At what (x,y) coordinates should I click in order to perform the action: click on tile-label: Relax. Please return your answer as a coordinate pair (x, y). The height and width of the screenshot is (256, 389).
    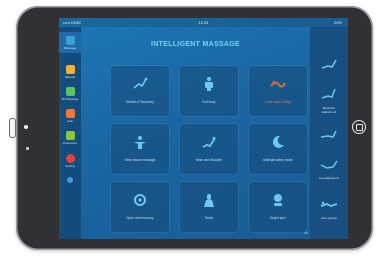
    Looking at the image, I should click on (209, 218).